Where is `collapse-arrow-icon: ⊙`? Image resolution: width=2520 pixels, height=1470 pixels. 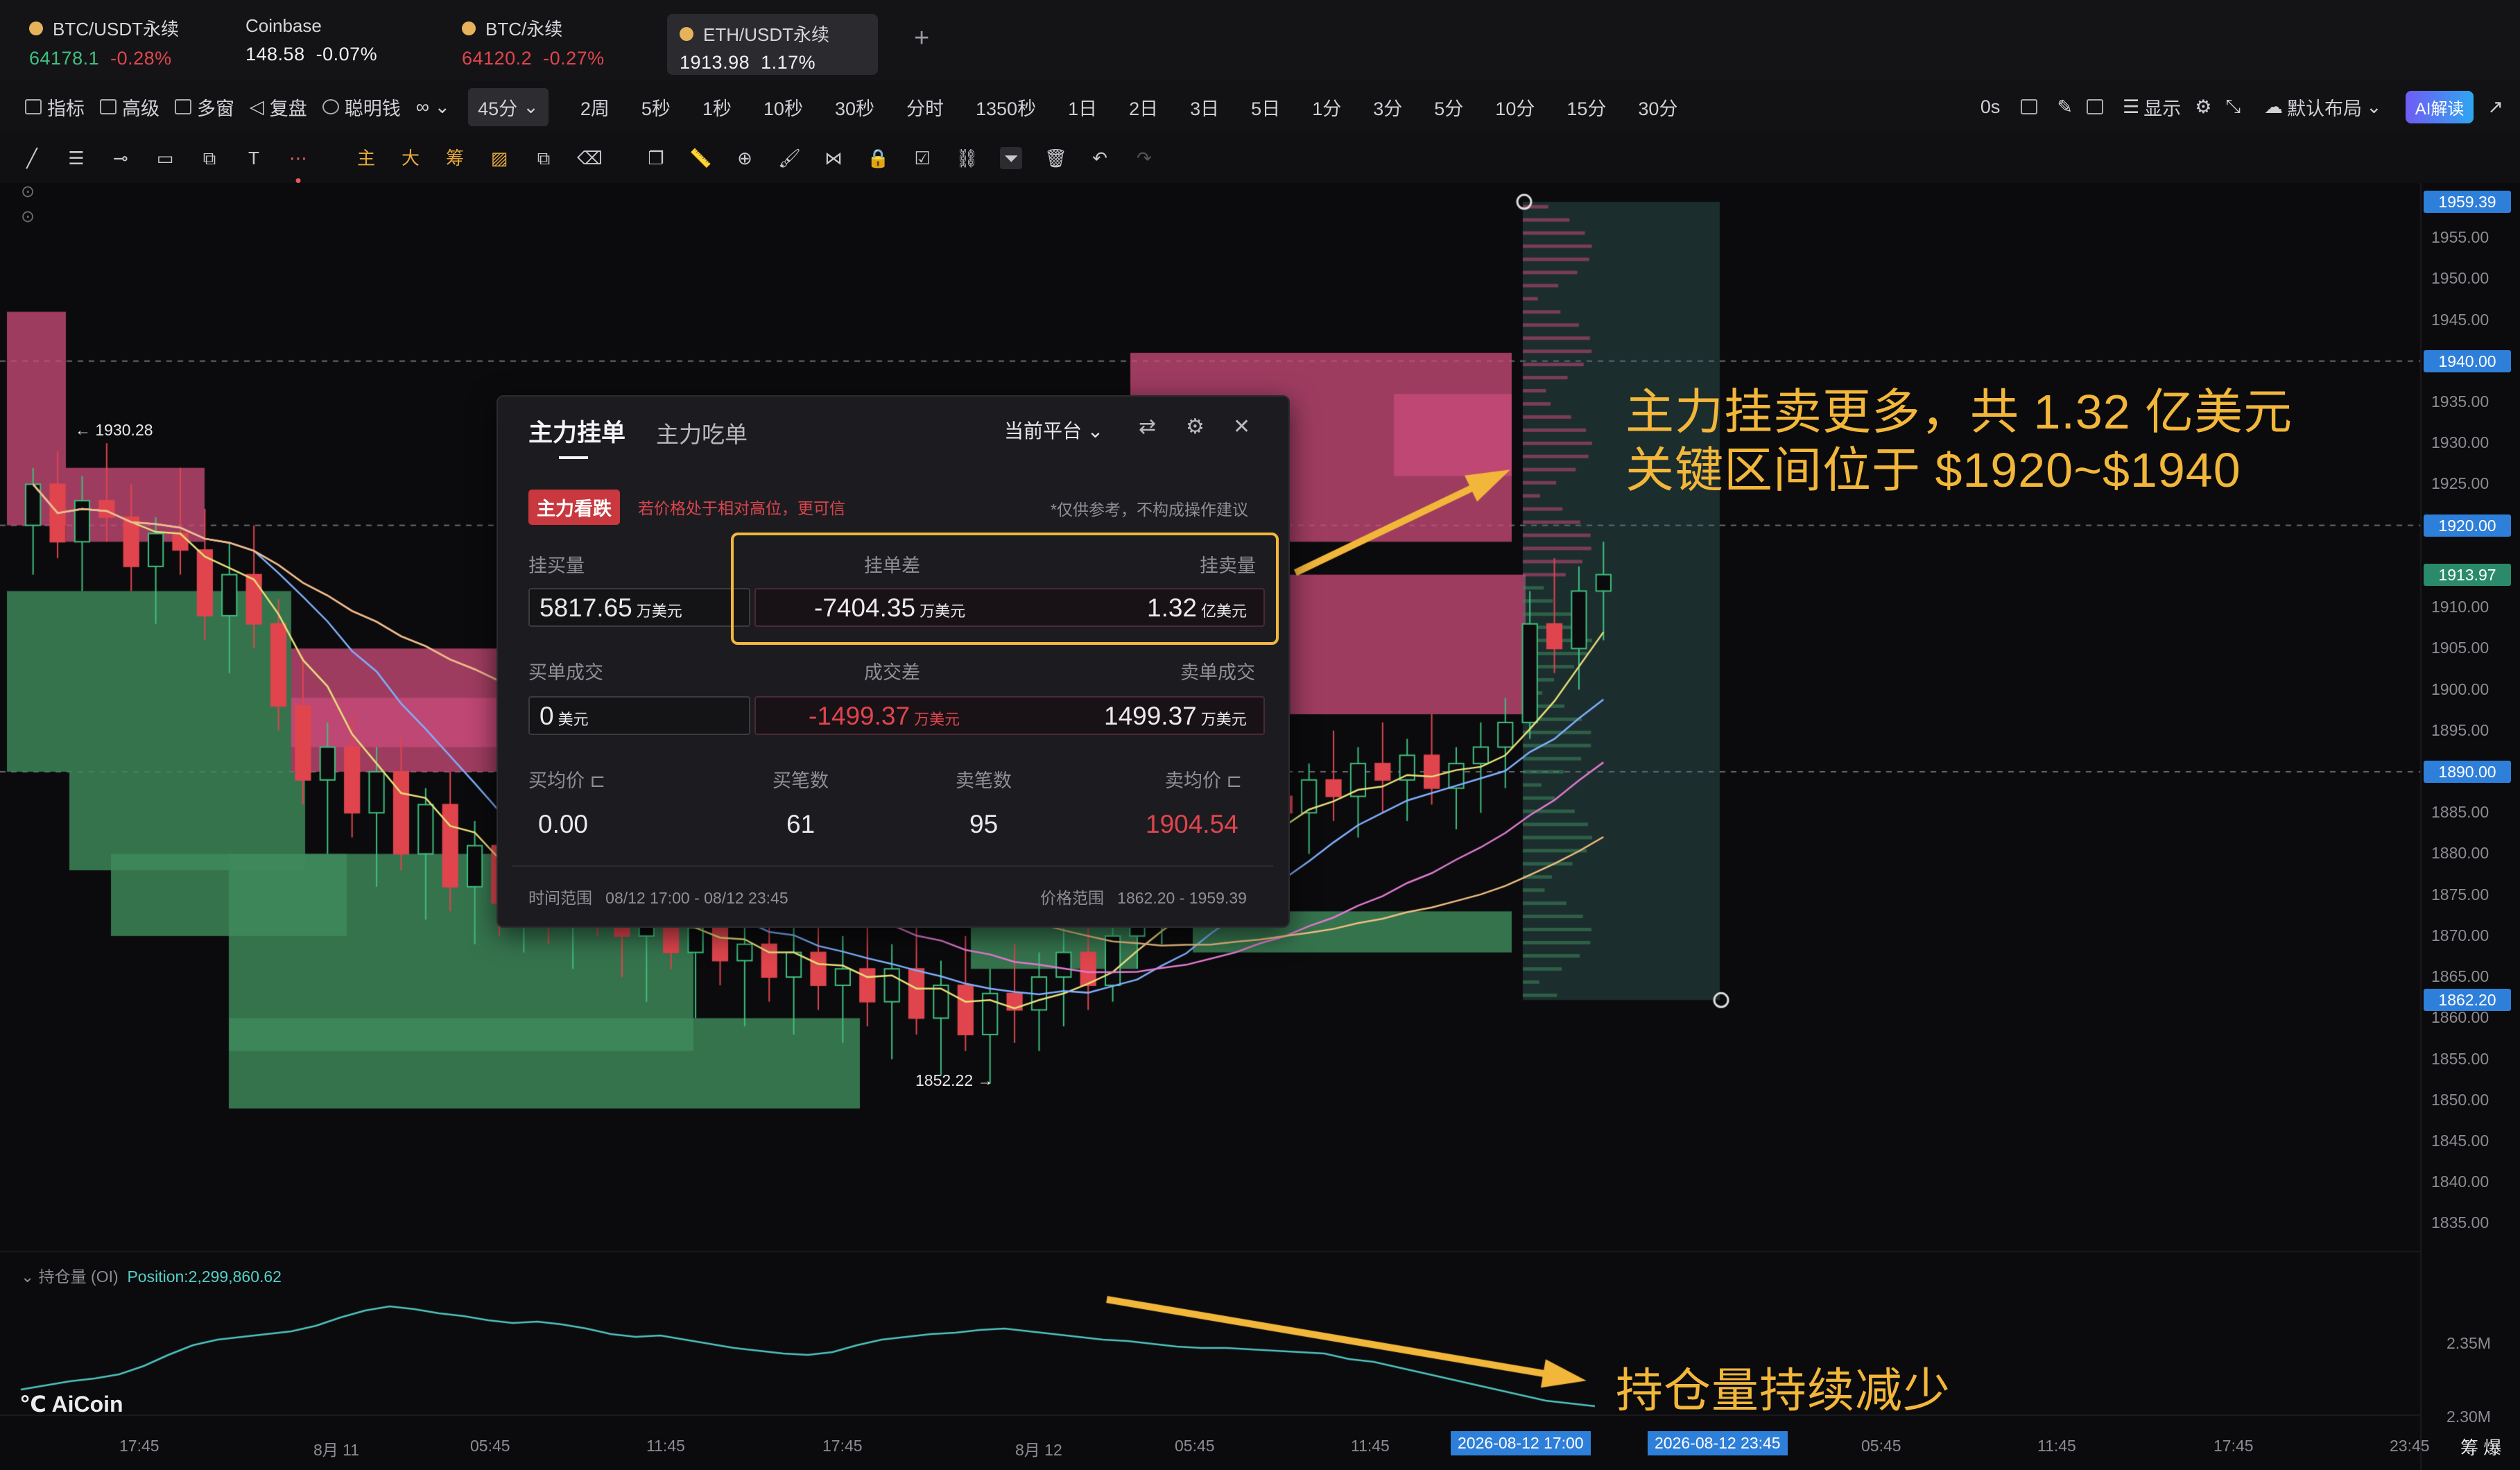
collapse-arrow-icon: ⊙ is located at coordinates (28, 192).